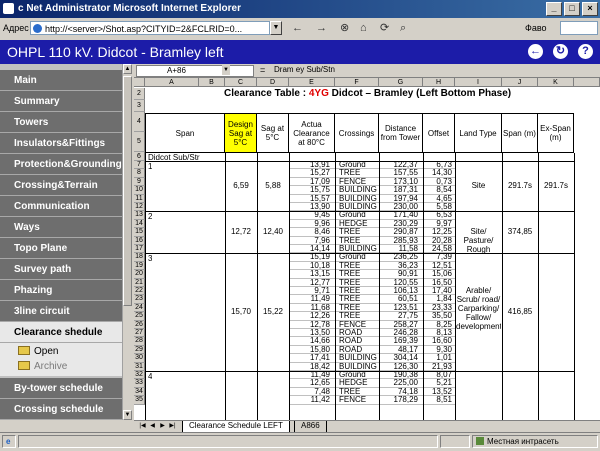 The image size is (600, 451). I want to click on sidebar-item-crossing-schedule: Crossing schedule, so click(61, 409).